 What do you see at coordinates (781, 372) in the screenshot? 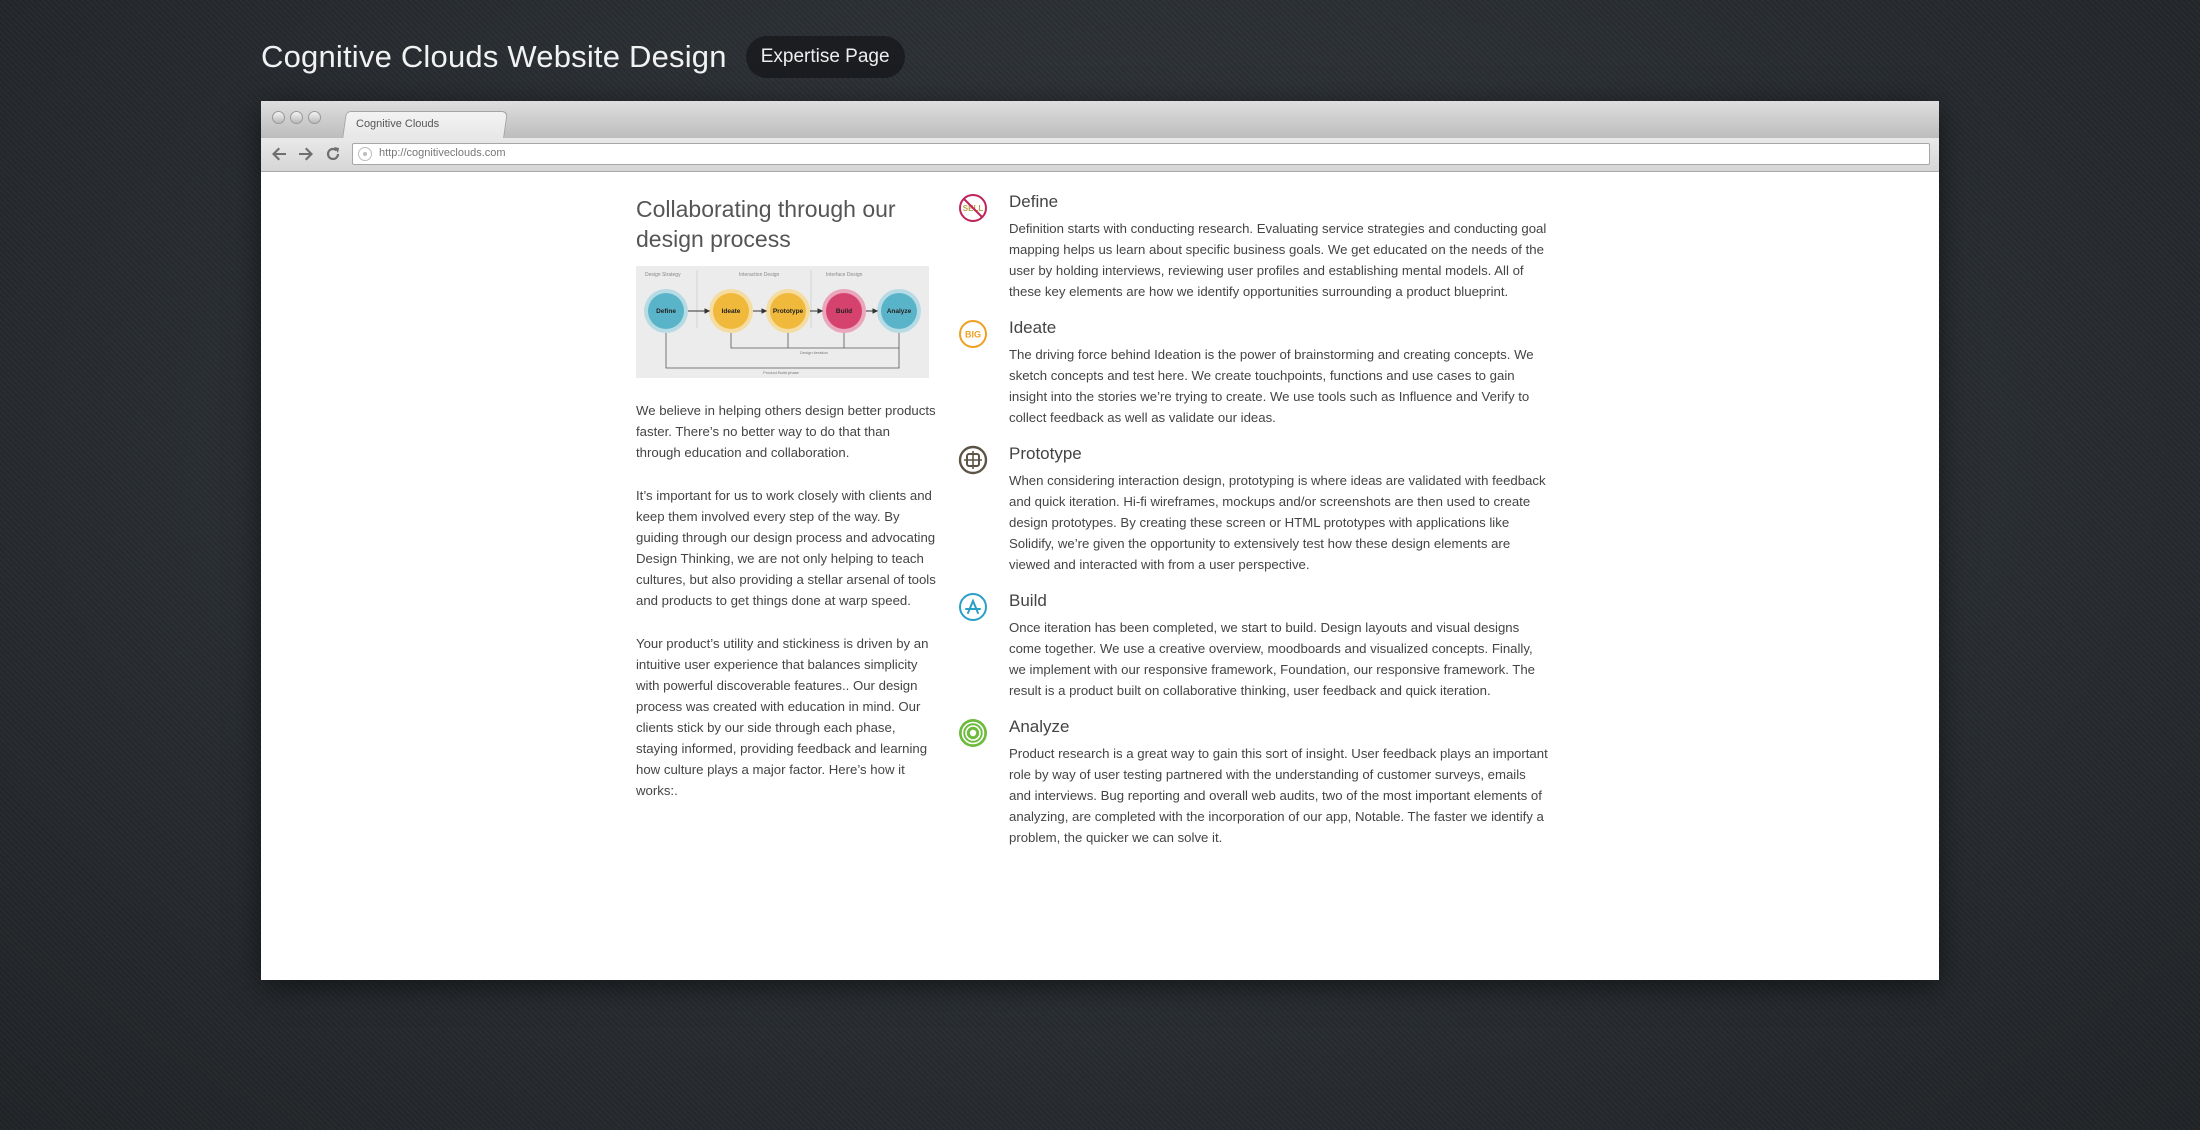
I see `diagram-loop-label: Product Build phase` at bounding box center [781, 372].